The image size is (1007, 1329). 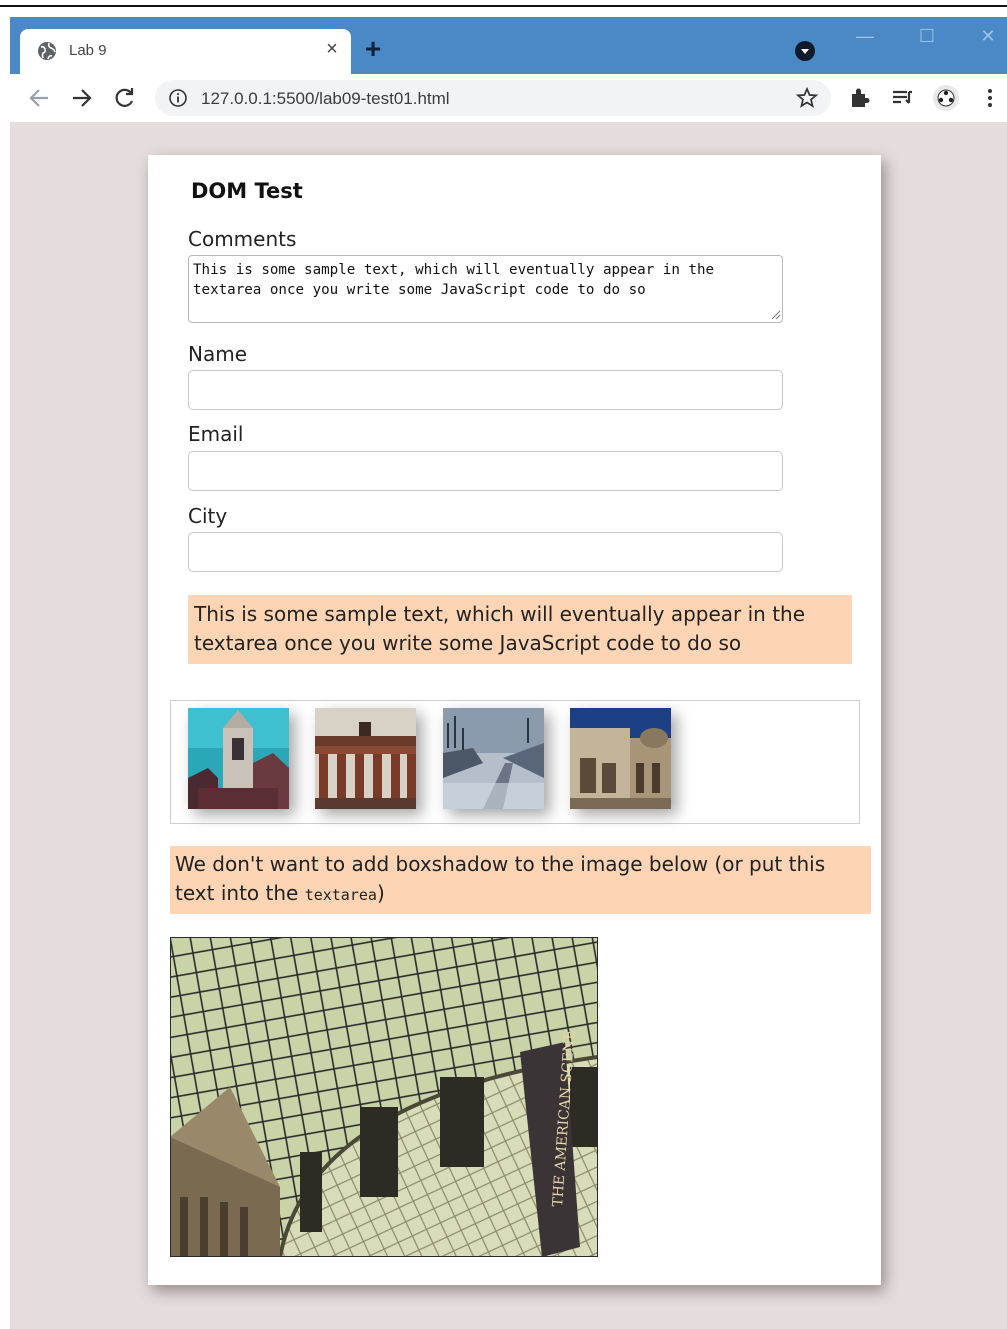 I want to click on british-museum-great-court-photo: THE AMERICAN SCENE, so click(x=384, y=1097).